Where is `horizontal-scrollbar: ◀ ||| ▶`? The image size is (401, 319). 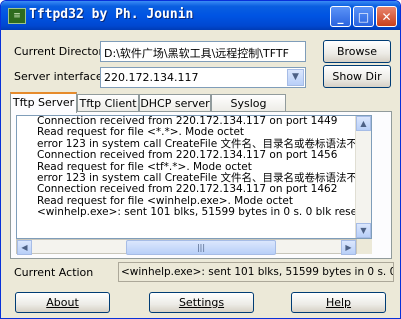 horizontal-scrollbar: ◀ ||| ▶ is located at coordinates (186, 247).